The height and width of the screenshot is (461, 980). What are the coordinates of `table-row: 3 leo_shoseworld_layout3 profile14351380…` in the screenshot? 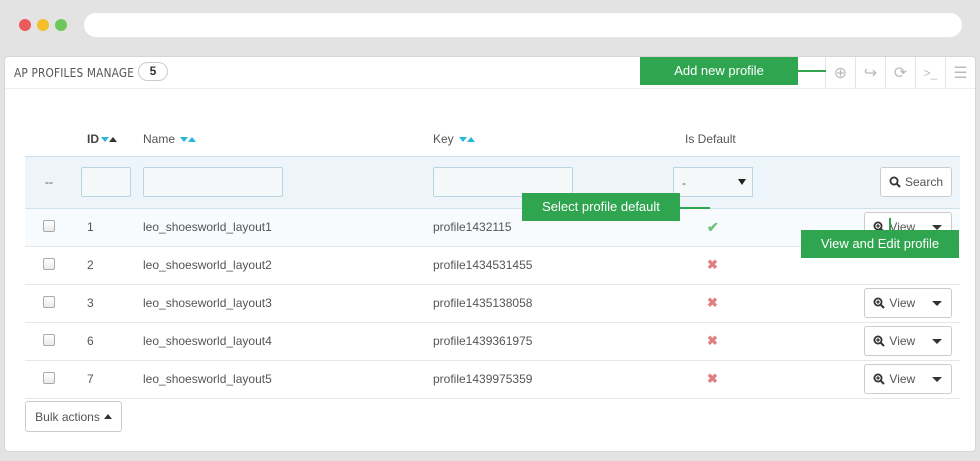 It's located at (492, 303).